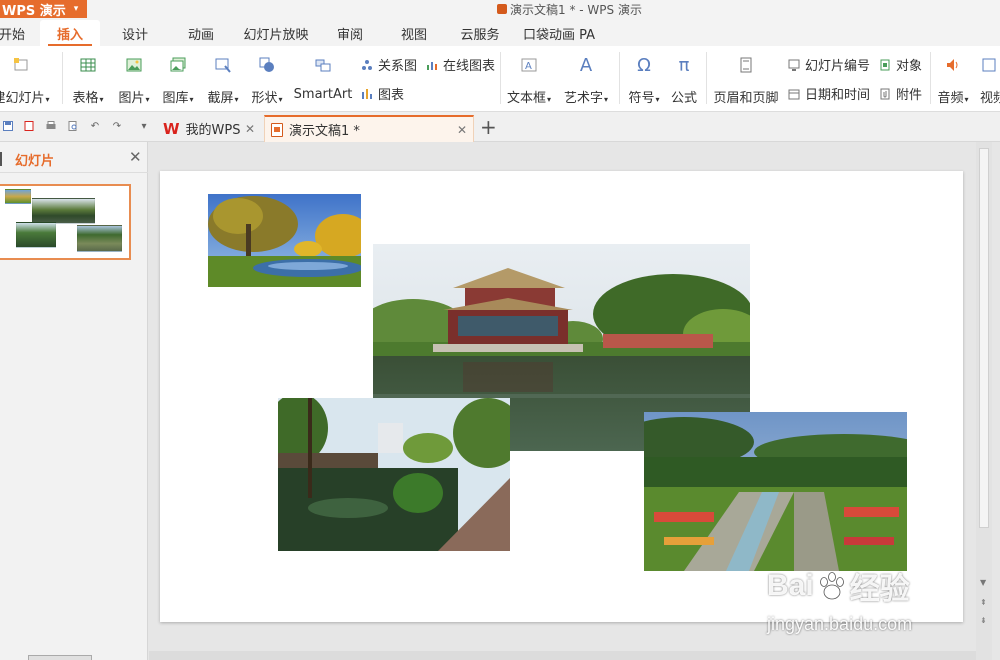 The image size is (1000, 660). I want to click on app-menu-button: WPS 演示 ▾, so click(43, 9).